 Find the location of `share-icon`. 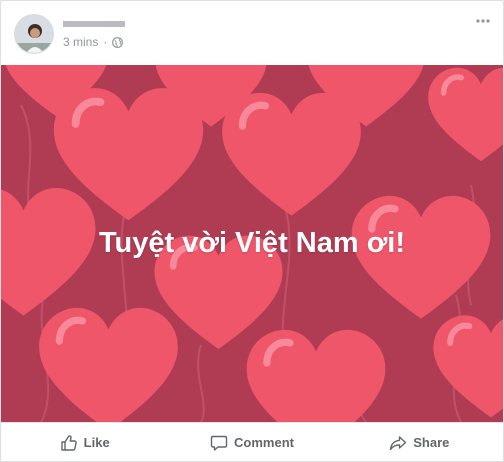

share-icon is located at coordinates (398, 442).